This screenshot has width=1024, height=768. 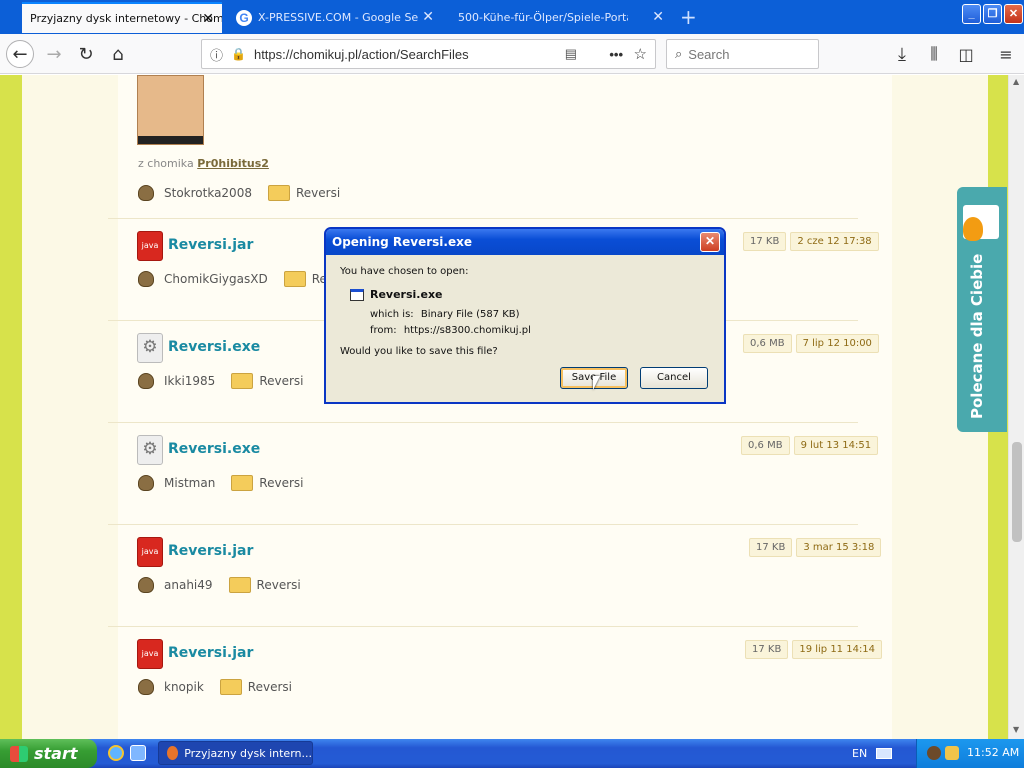 I want to click on tray-app-icon, so click(x=934, y=753).